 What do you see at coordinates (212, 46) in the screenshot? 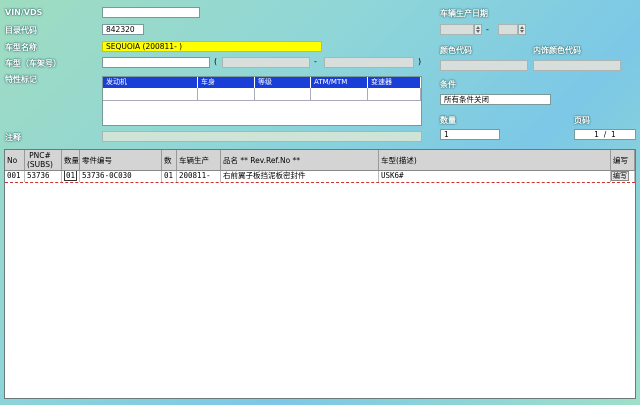
I see `model-name-field: SEQUOIA (200811- )` at bounding box center [212, 46].